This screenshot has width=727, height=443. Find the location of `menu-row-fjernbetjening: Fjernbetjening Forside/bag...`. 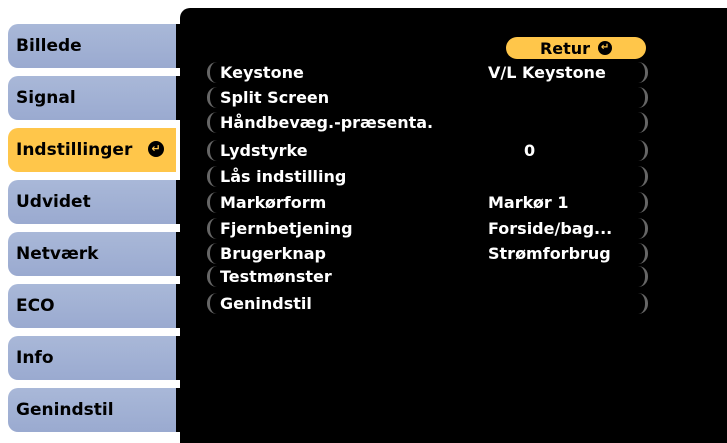

menu-row-fjernbetjening: Fjernbetjening Forside/bag... is located at coordinates (427, 228).